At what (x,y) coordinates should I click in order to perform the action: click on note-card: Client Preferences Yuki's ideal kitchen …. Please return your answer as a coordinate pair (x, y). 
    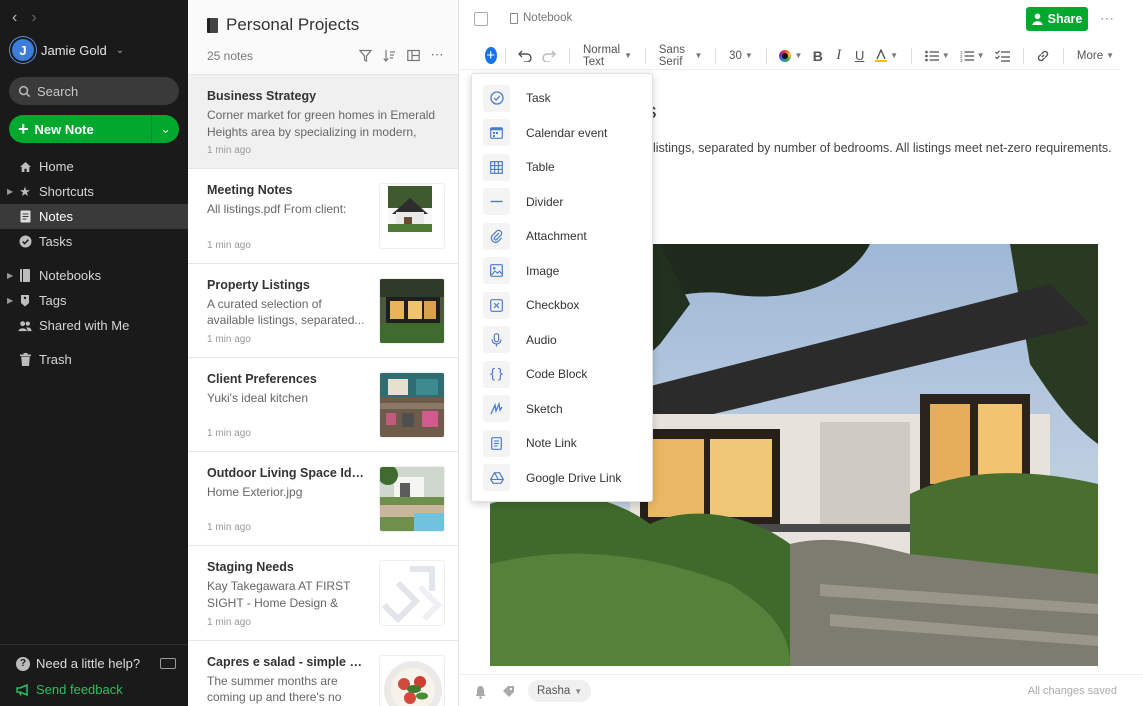
    Looking at the image, I should click on (323, 405).